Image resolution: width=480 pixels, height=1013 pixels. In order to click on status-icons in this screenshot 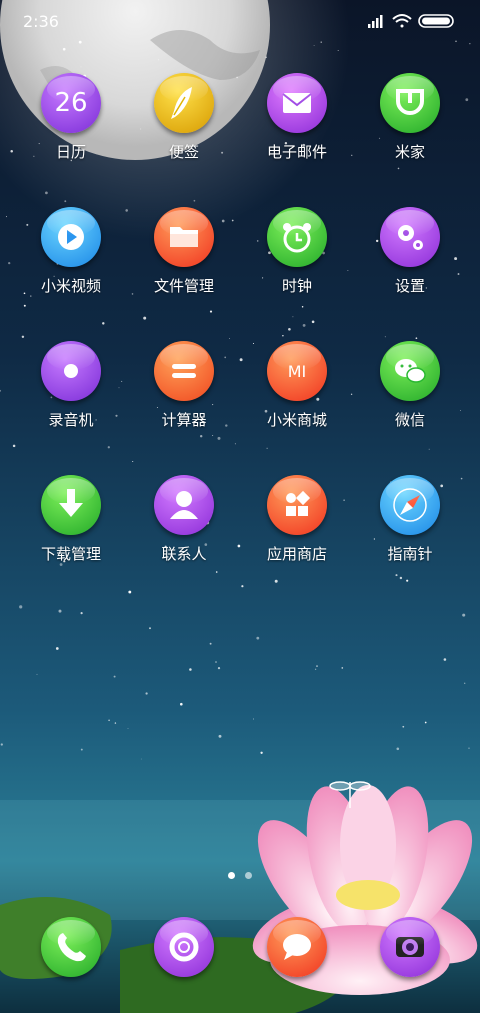, I will do `click(411, 21)`.